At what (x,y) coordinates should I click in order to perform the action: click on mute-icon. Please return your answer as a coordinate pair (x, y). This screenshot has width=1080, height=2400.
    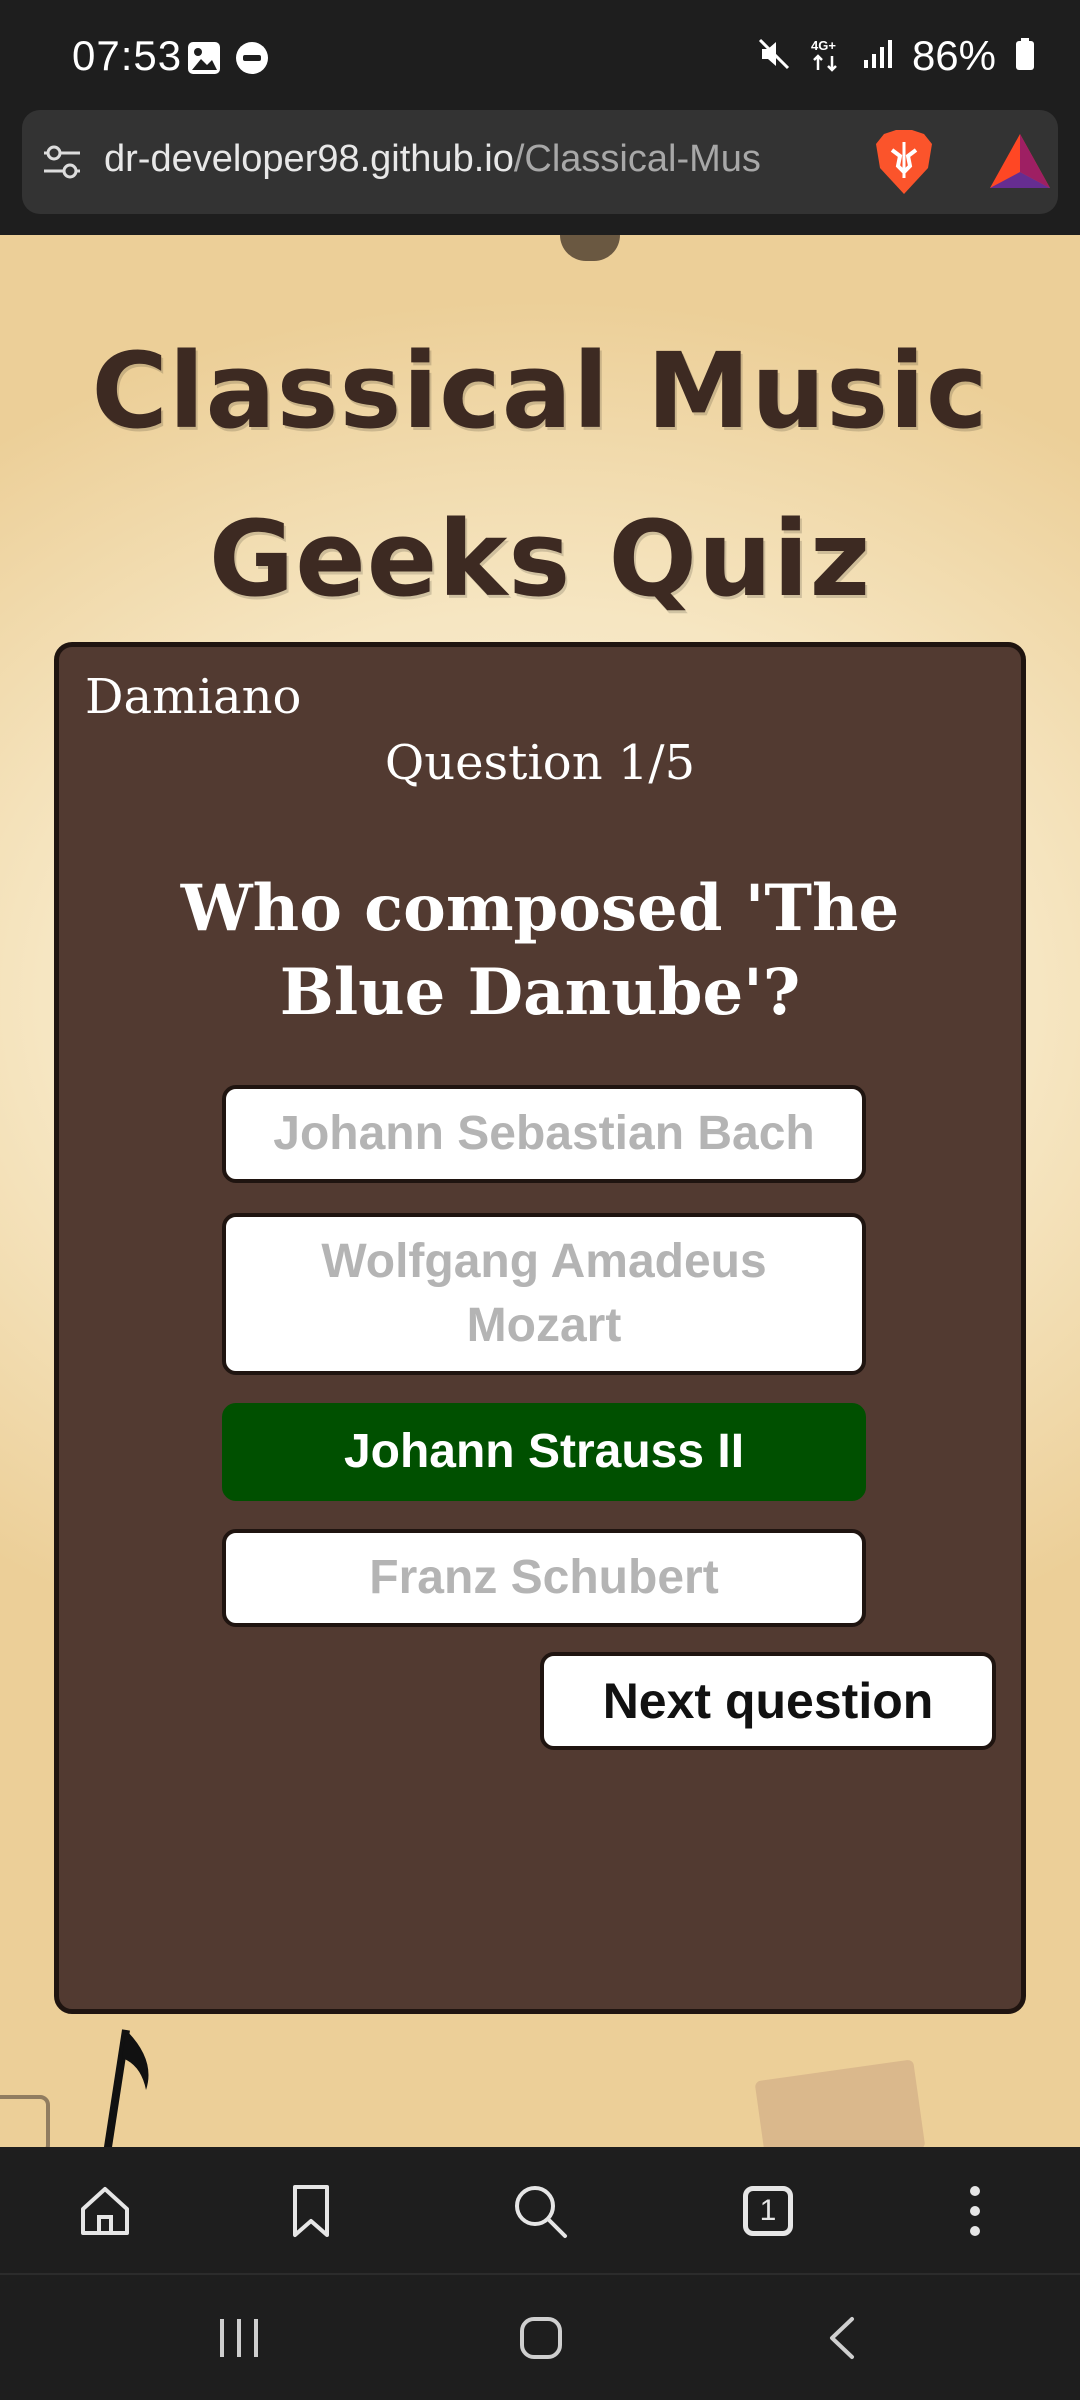
    Looking at the image, I should click on (774, 56).